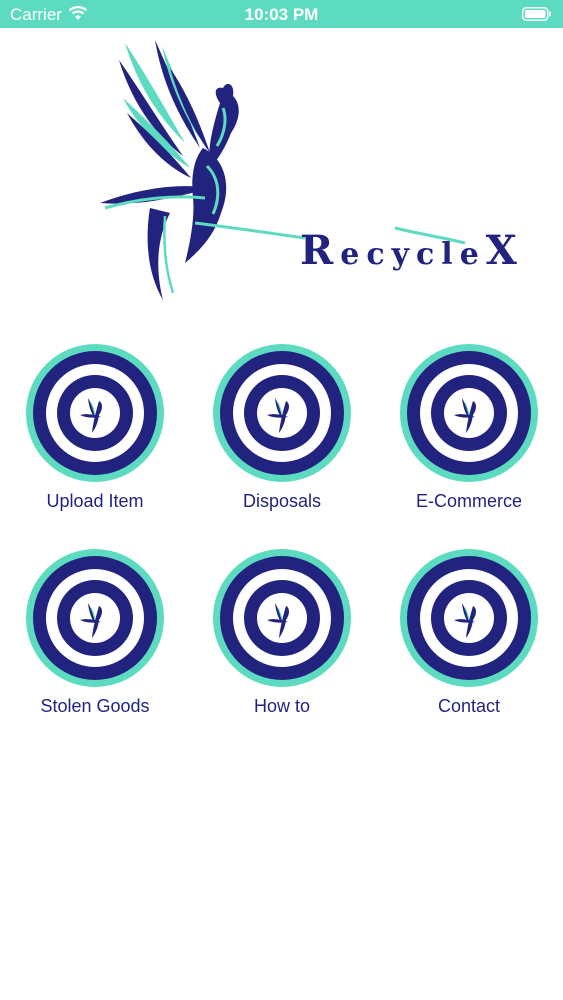 This screenshot has height=1000, width=563. I want to click on menu-item-label: Upload Item, so click(95, 501).